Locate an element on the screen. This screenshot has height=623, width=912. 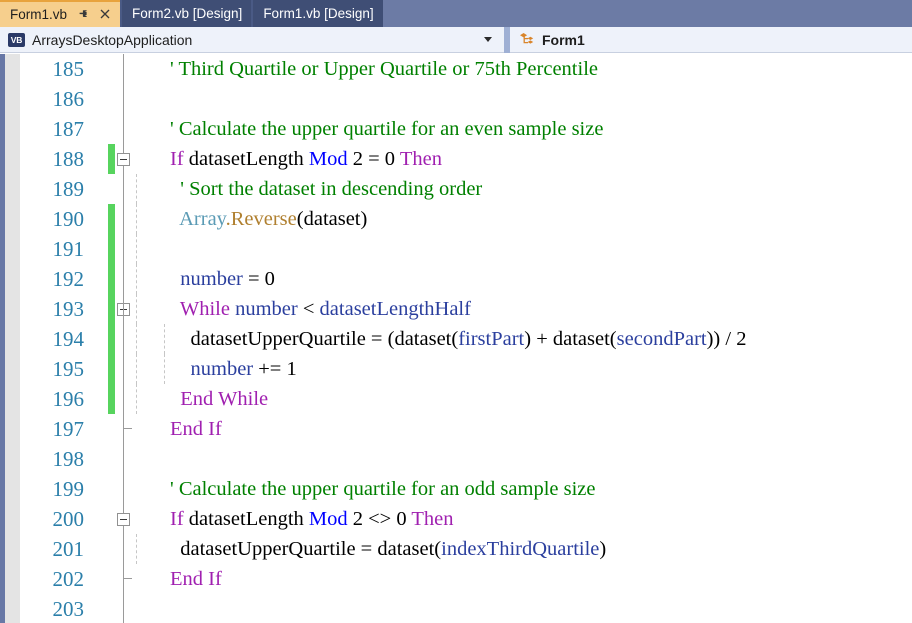
editor-tab-label: Form1.vb [Design] is located at coordinates (318, 13).